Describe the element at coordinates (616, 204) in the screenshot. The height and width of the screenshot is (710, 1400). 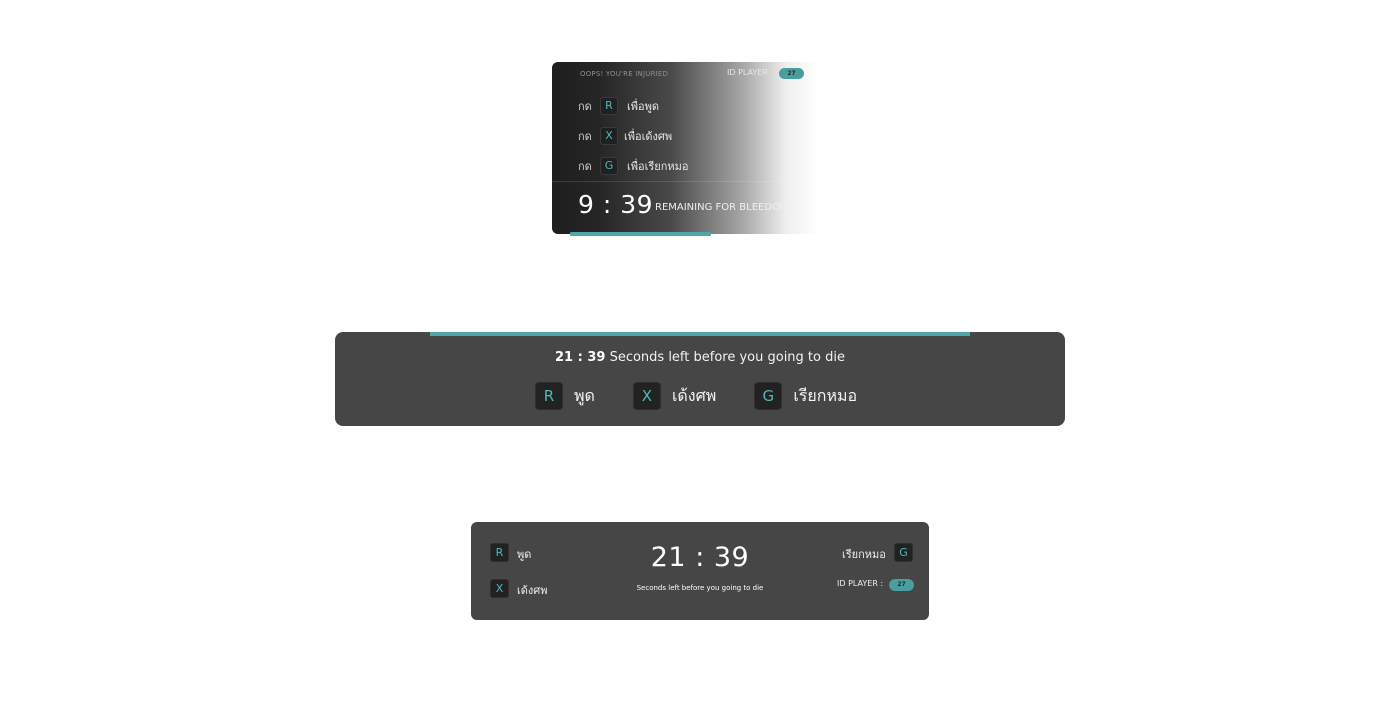
I see `bleedout-timer: 9 : 39` at that location.